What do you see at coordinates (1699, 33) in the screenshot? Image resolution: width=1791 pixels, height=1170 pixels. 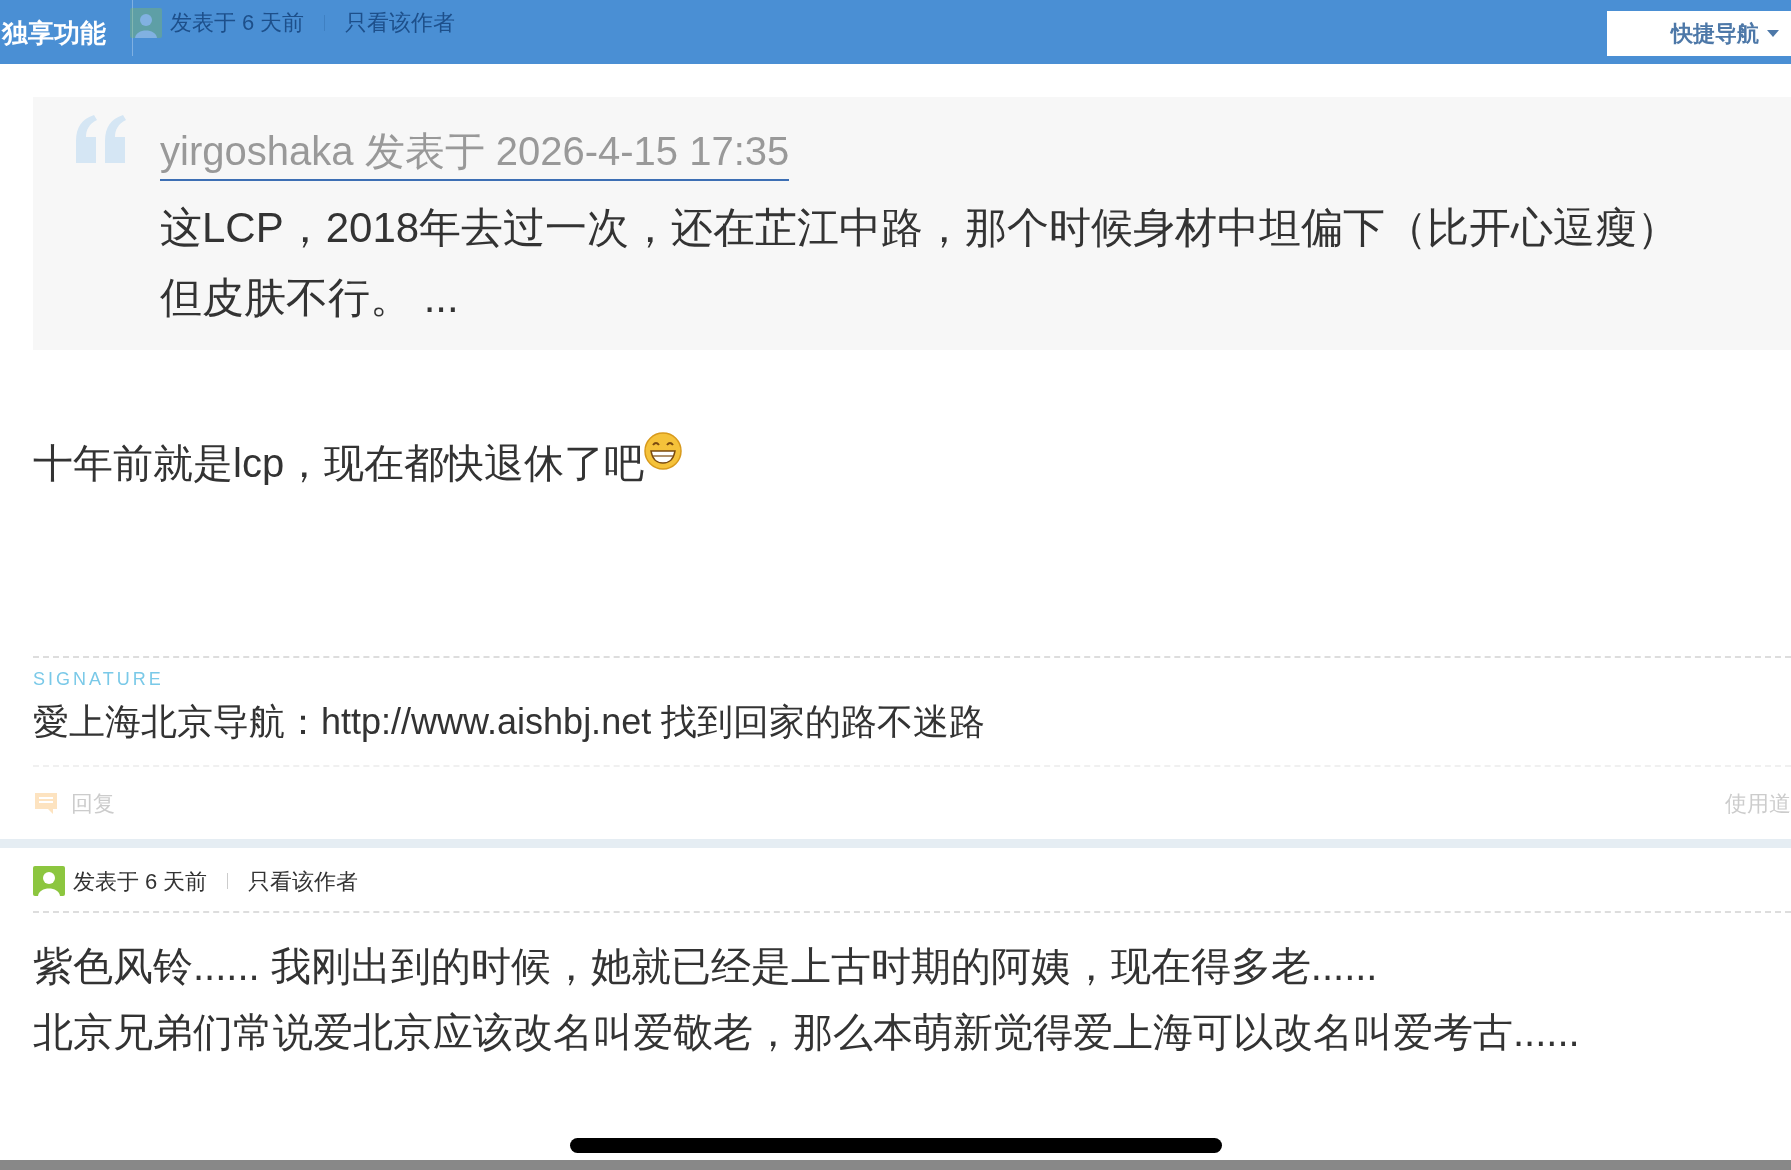 I see `quick-nav-button: 快捷导航` at bounding box center [1699, 33].